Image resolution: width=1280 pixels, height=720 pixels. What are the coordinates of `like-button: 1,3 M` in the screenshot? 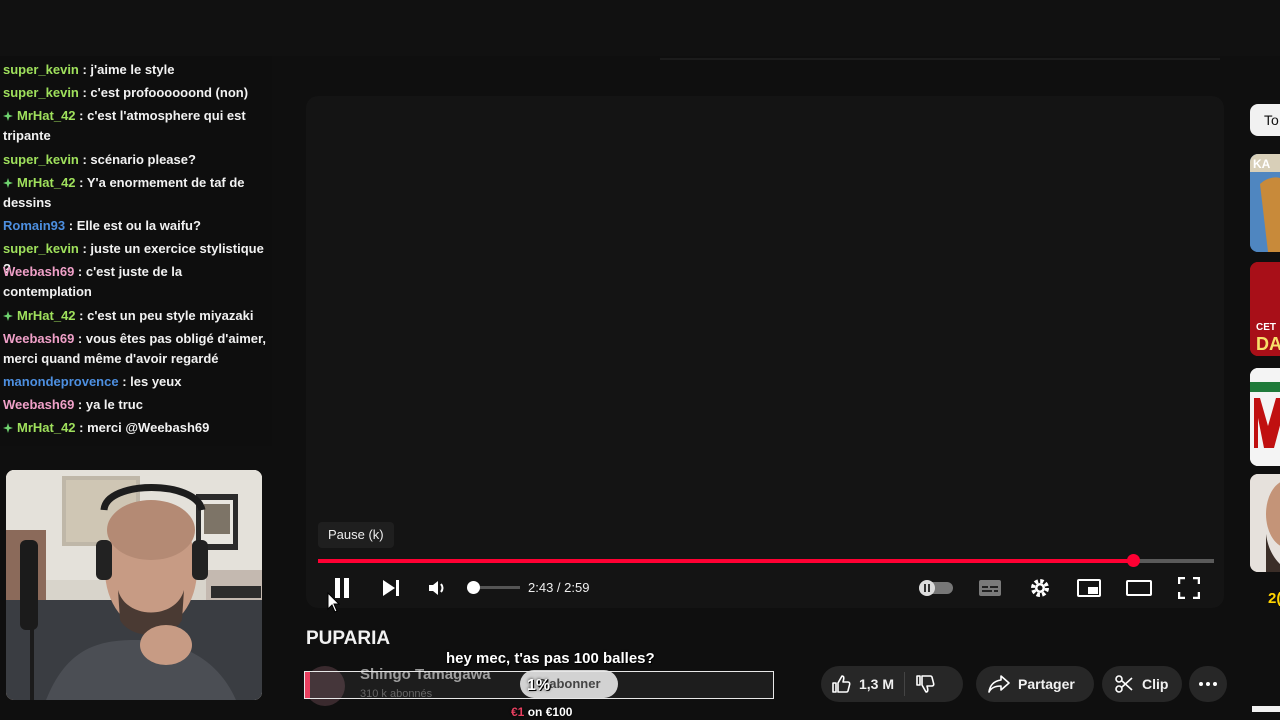 It's located at (857, 684).